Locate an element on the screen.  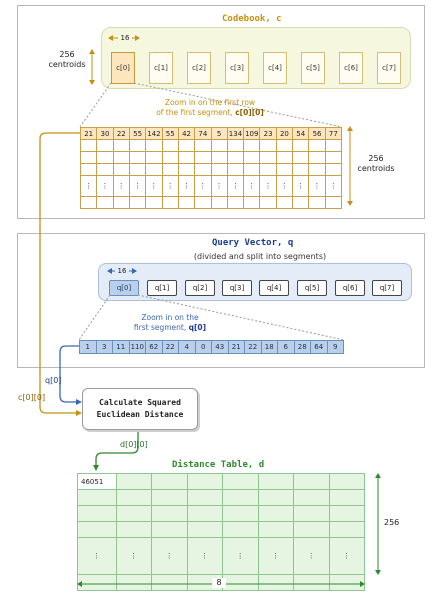
distance-first-cell: 46051 is located at coordinates (97, 481).